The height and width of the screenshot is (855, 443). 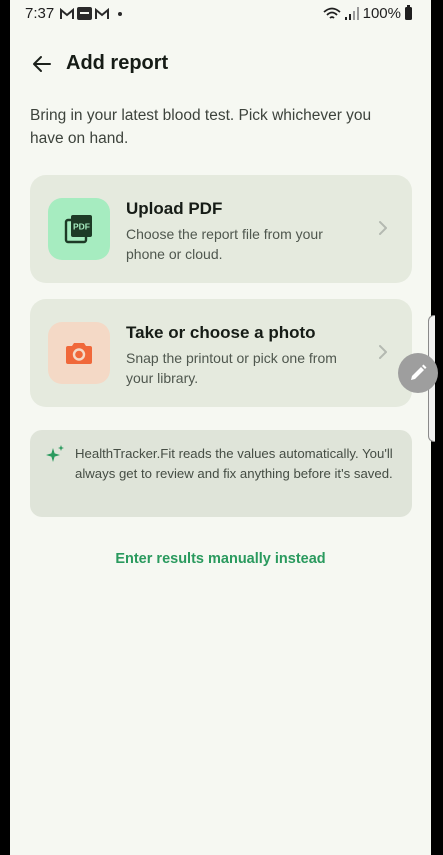 I want to click on battery-percent: 100%, so click(x=381, y=13).